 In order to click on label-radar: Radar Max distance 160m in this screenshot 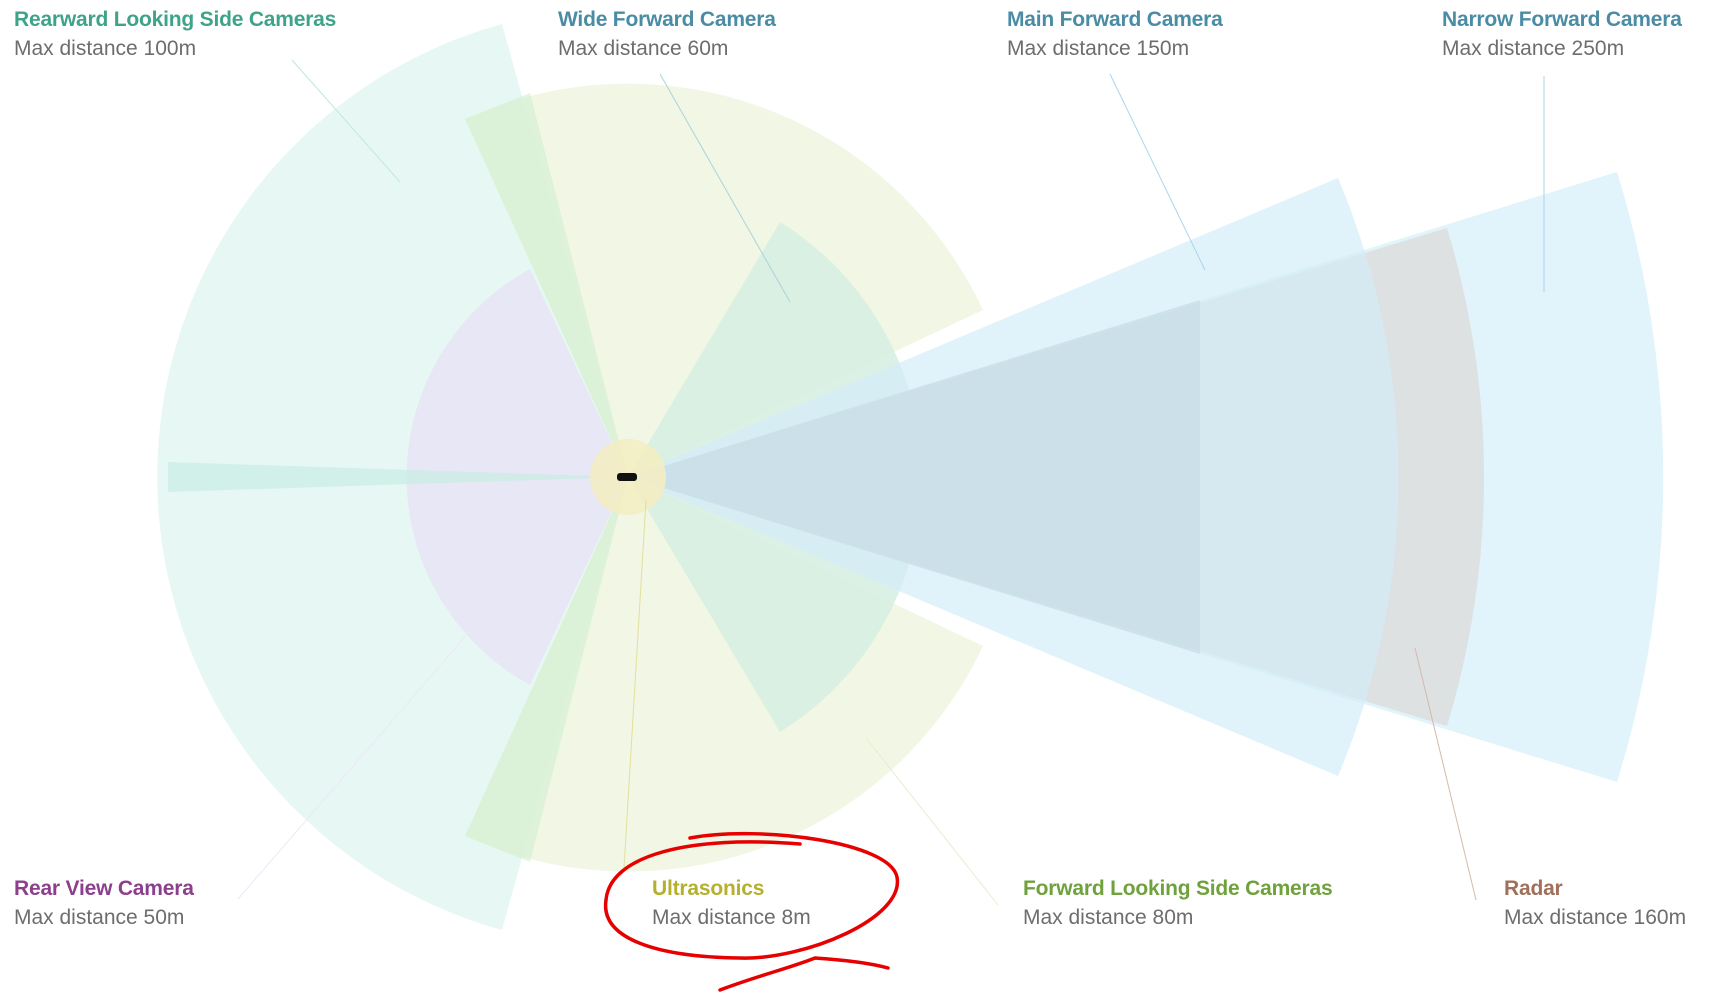, I will do `click(1595, 903)`.